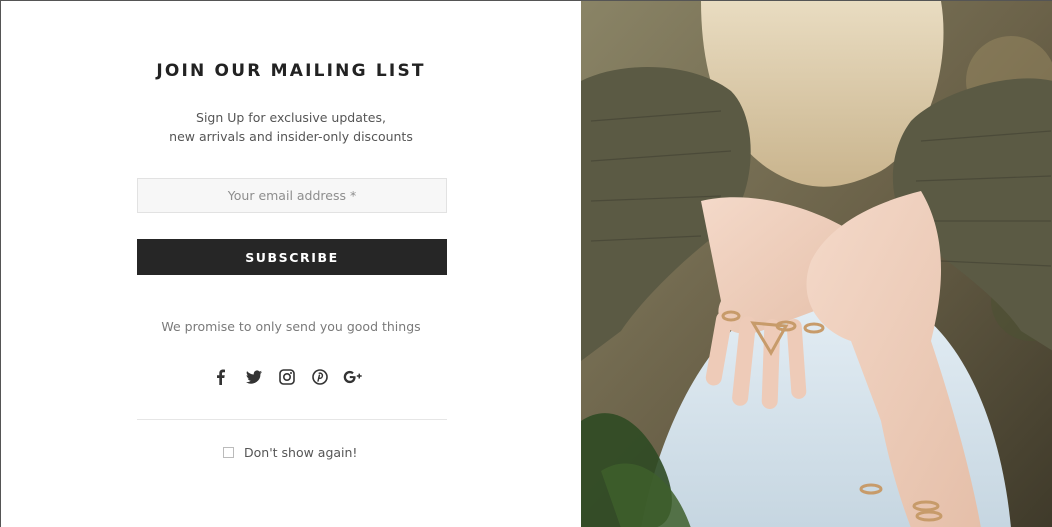  I want to click on dont-show-label: Don't show again!, so click(301, 452).